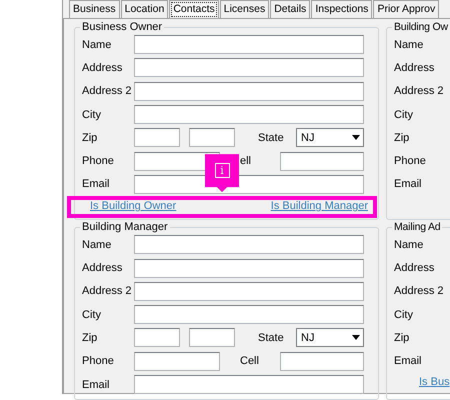 The width and height of the screenshot is (450, 400). I want to click on tab: Details, so click(290, 9).